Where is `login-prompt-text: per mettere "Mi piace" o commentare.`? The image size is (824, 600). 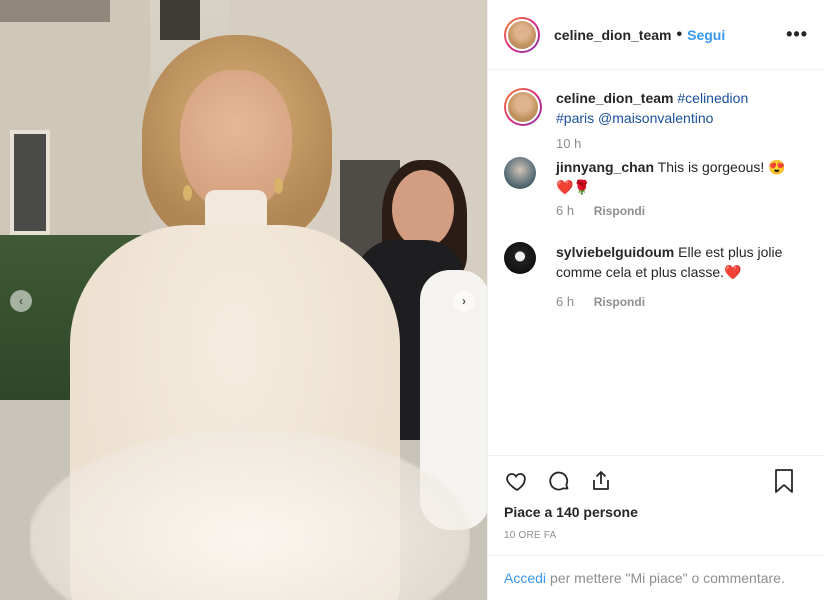 login-prompt-text: per mettere "Mi piace" o commentare. is located at coordinates (667, 578).